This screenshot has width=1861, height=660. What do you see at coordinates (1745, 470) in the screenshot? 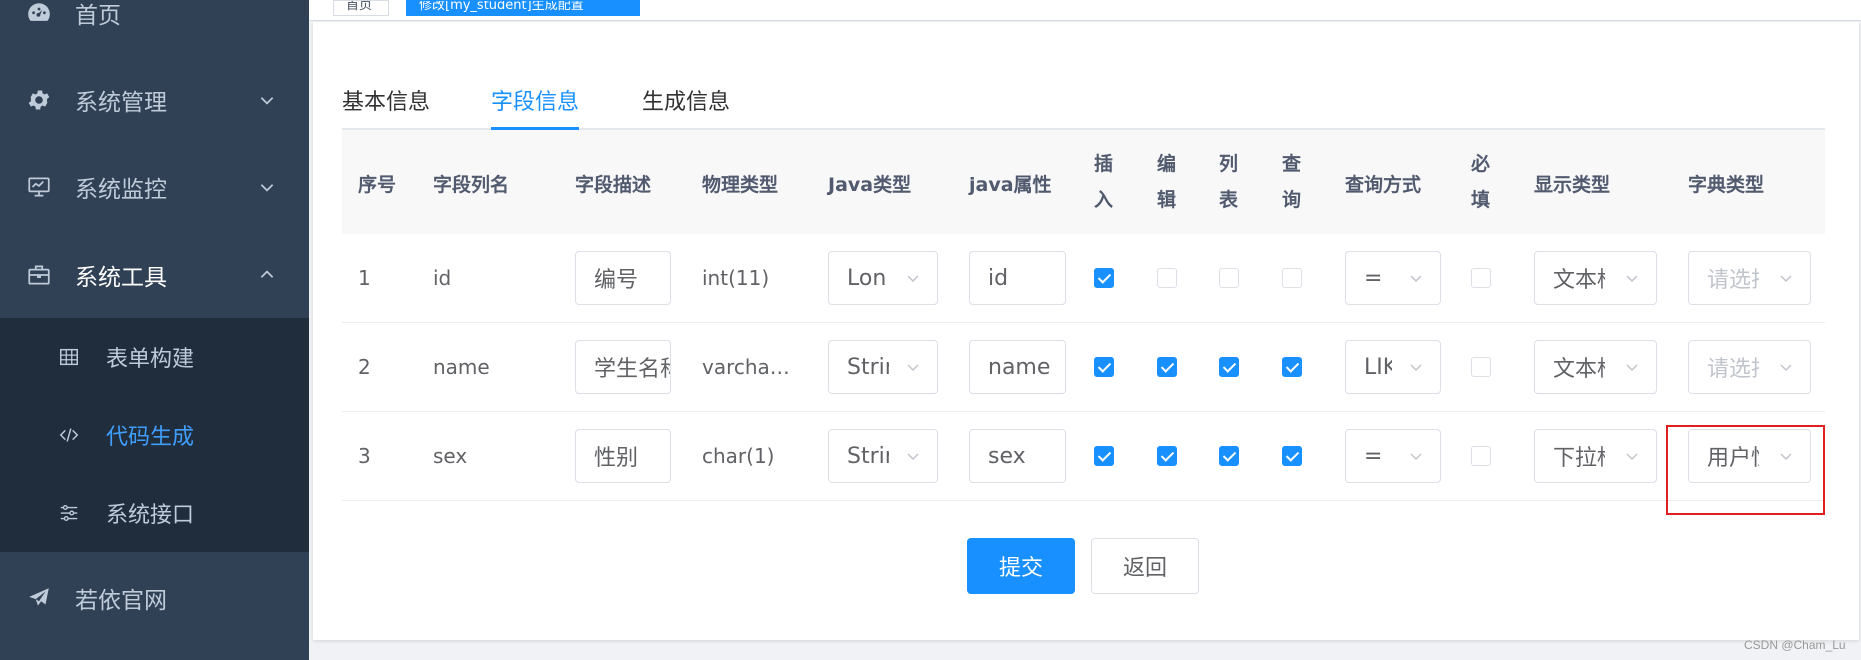
I see `annotation-highlight-box` at bounding box center [1745, 470].